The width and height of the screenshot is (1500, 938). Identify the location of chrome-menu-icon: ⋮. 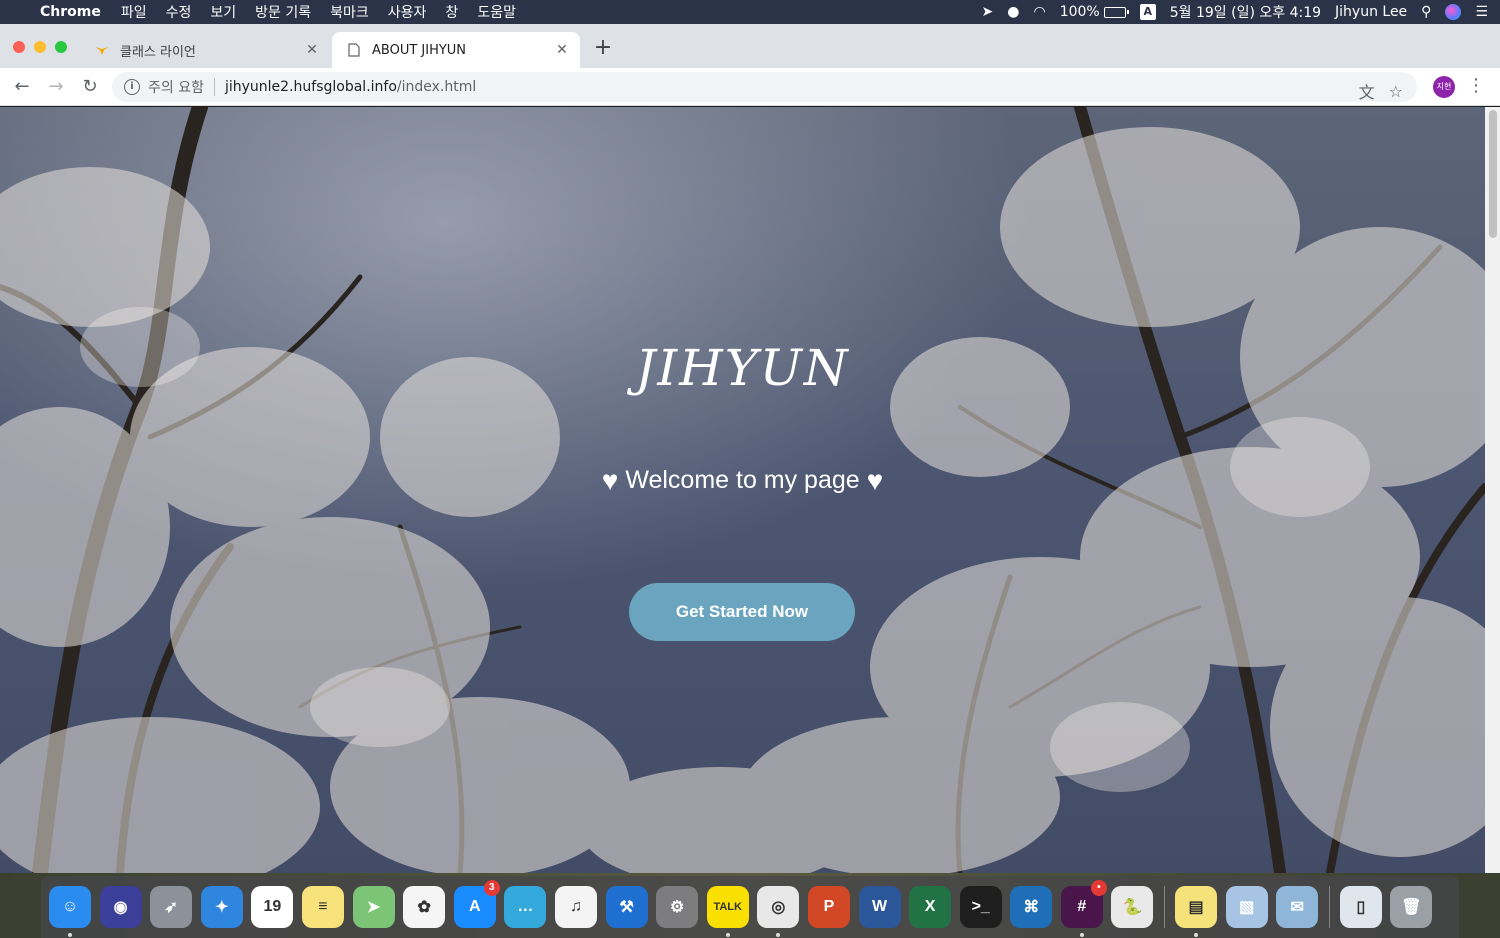
(1476, 86).